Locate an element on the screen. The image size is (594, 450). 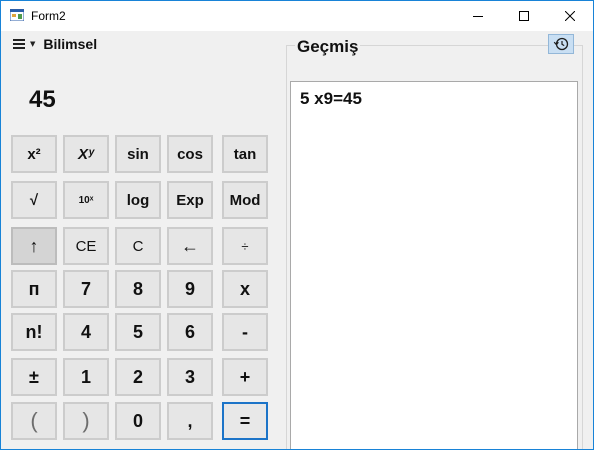
digit-1-button: 1 is located at coordinates (86, 377).